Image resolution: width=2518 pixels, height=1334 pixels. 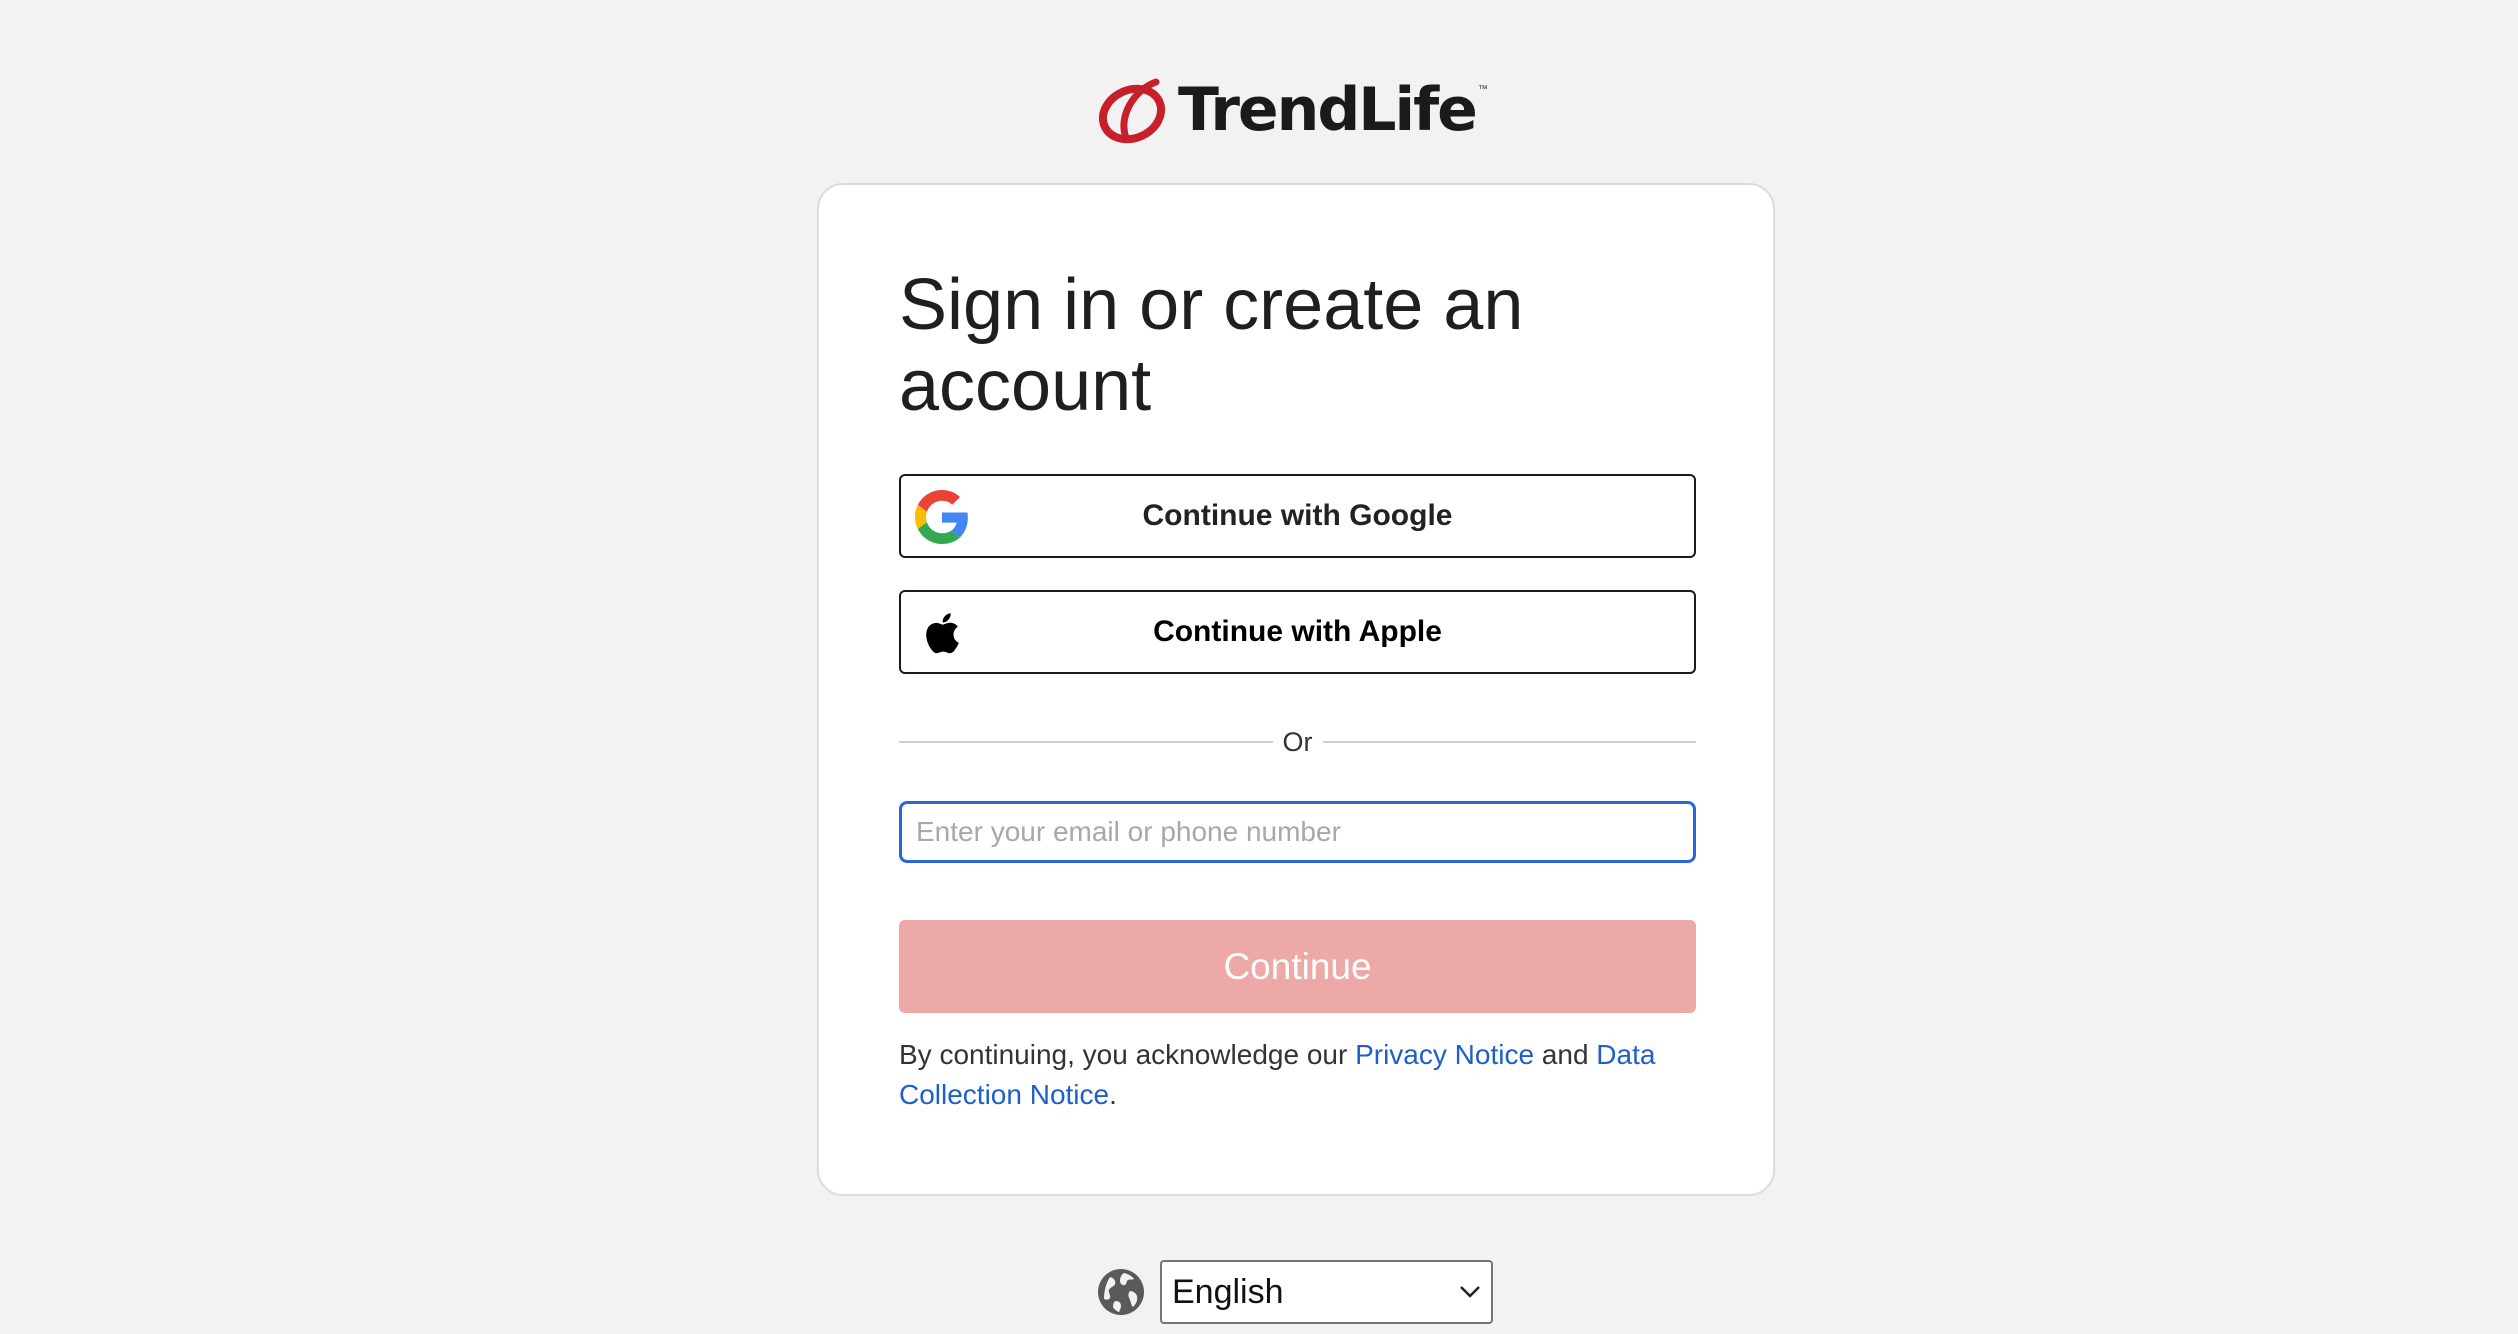 I want to click on or-divider: Or, so click(x=1297, y=742).